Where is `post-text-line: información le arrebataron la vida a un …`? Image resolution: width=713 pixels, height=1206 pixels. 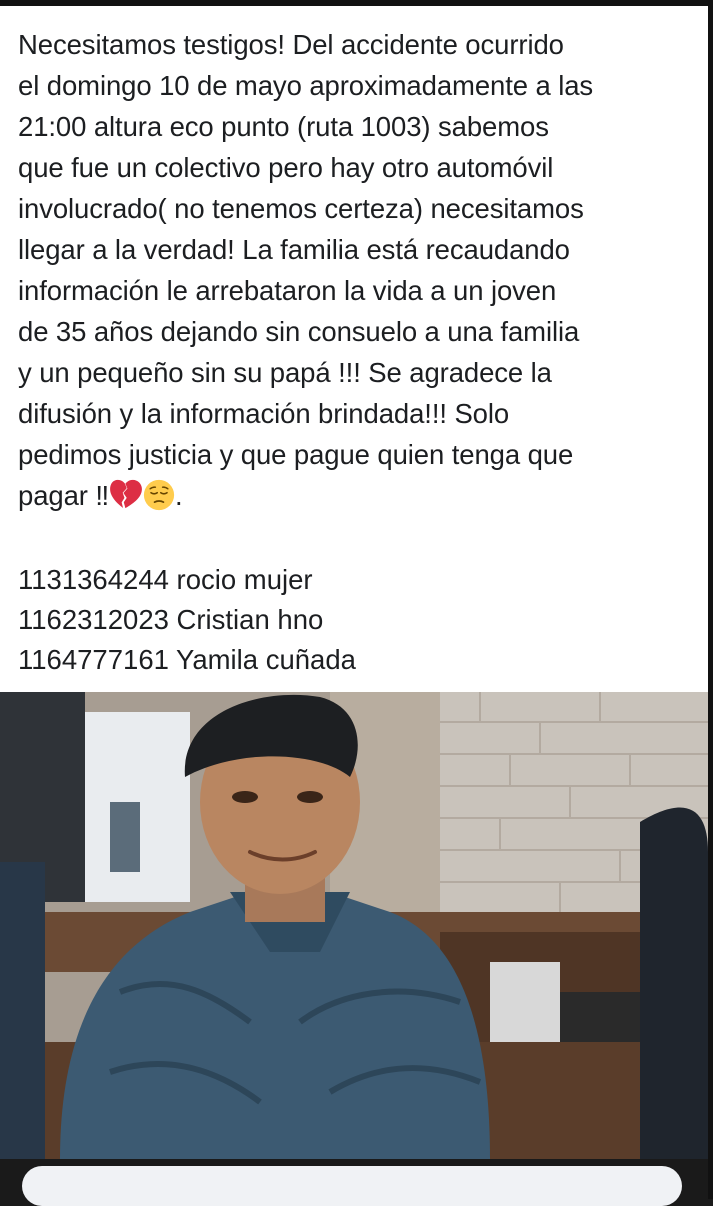 post-text-line: información le arrebataron la vida a un … is located at coordinates (287, 290).